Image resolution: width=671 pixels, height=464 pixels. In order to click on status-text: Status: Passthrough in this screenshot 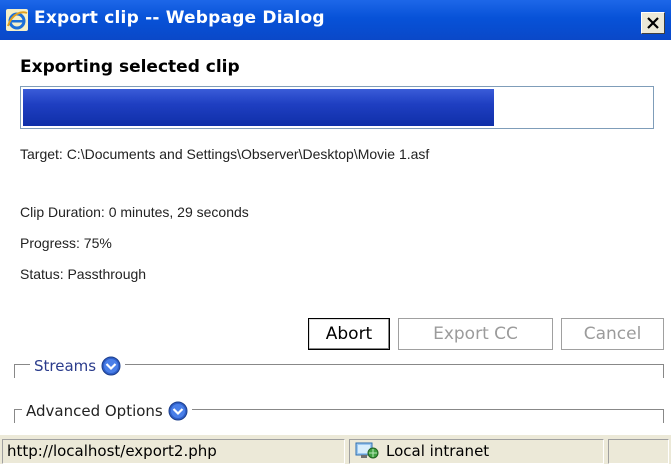, I will do `click(83, 274)`.